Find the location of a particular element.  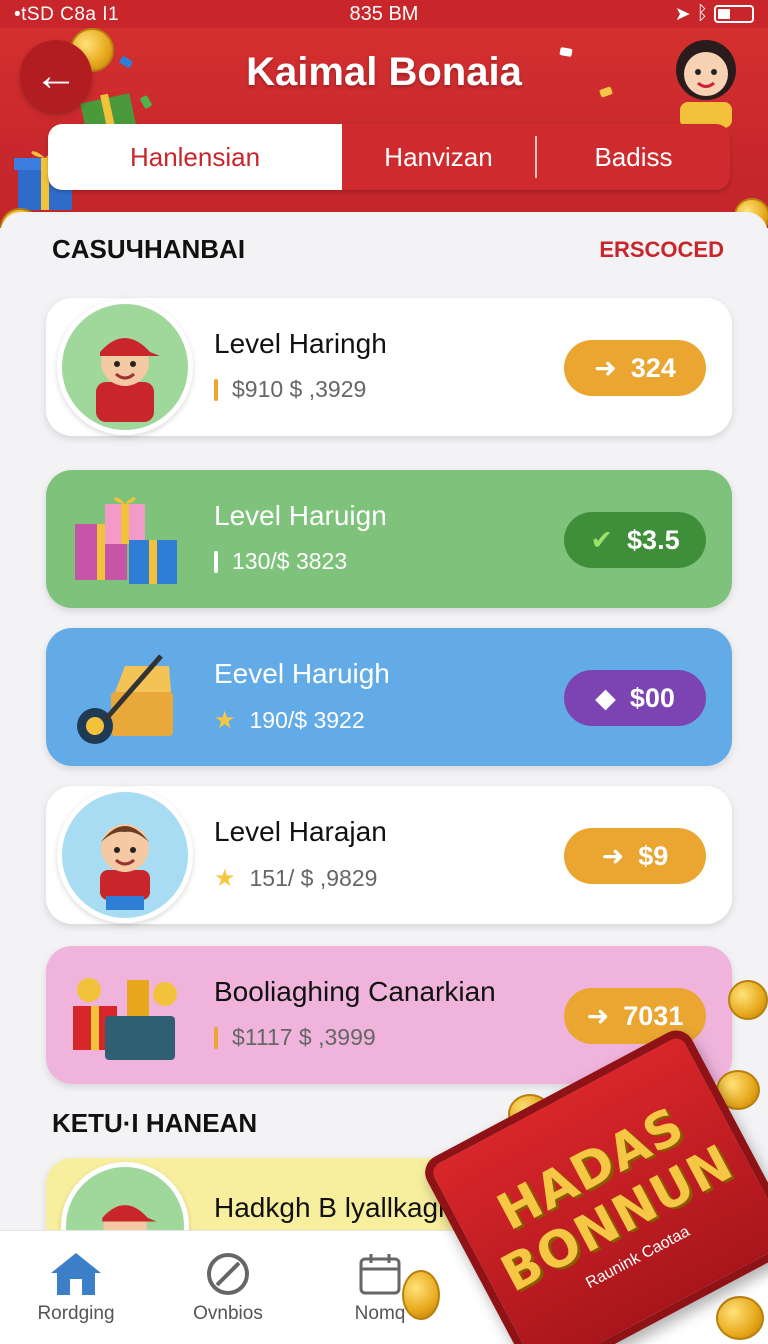

card-info: Level Haringh $910 $ ,3929 is located at coordinates (300, 365).